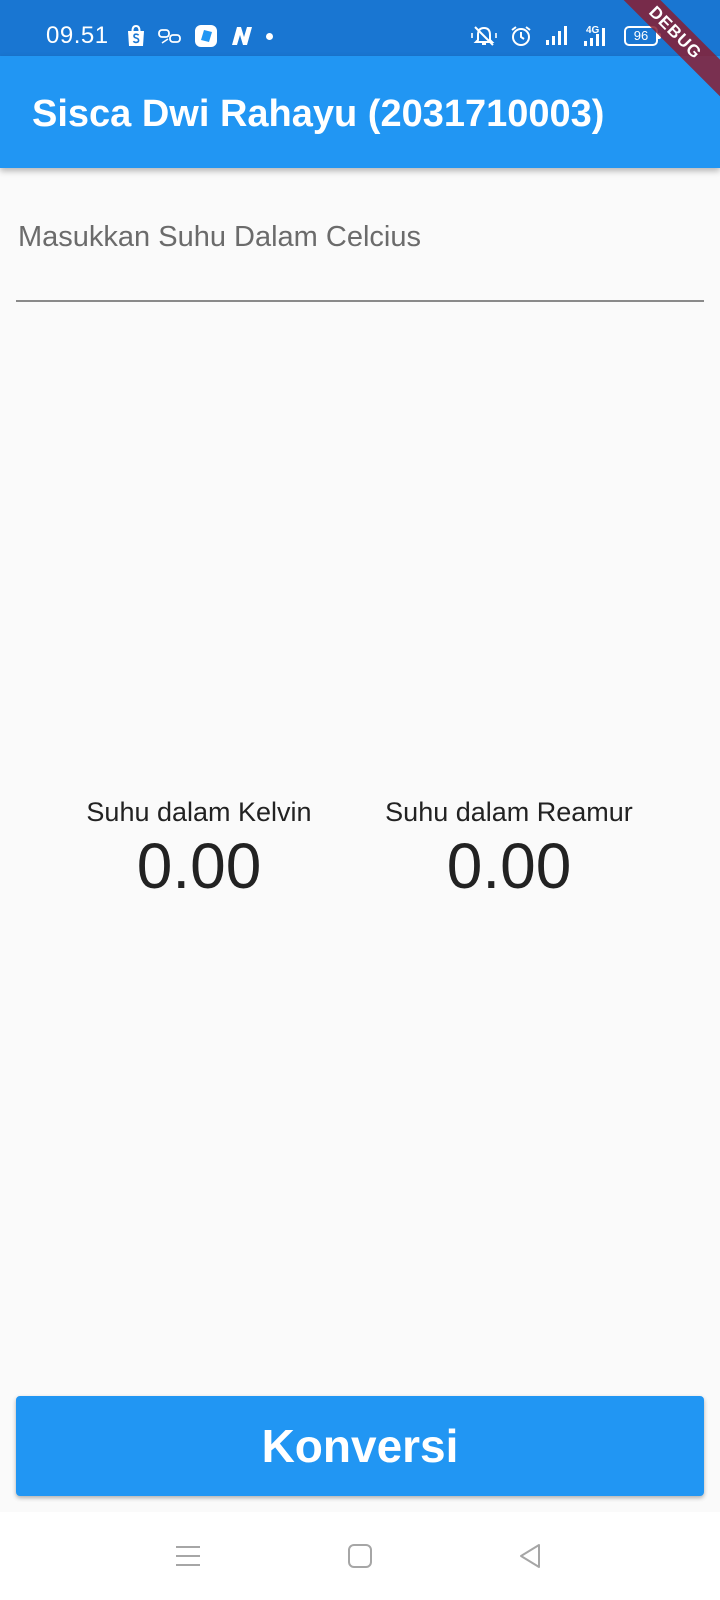 This screenshot has height=1600, width=720. I want to click on status-left-icons, so click(199, 36).